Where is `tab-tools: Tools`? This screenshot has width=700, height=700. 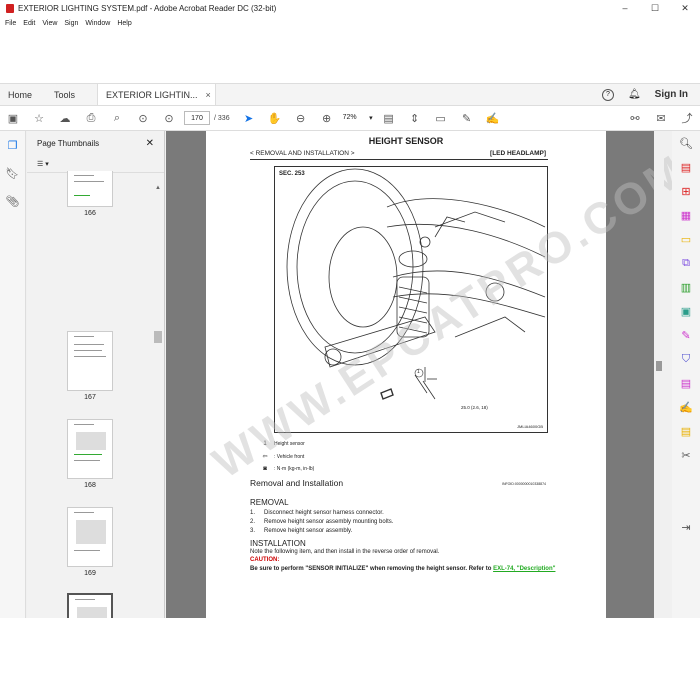
tab-tools: Tools is located at coordinates (68, 94).